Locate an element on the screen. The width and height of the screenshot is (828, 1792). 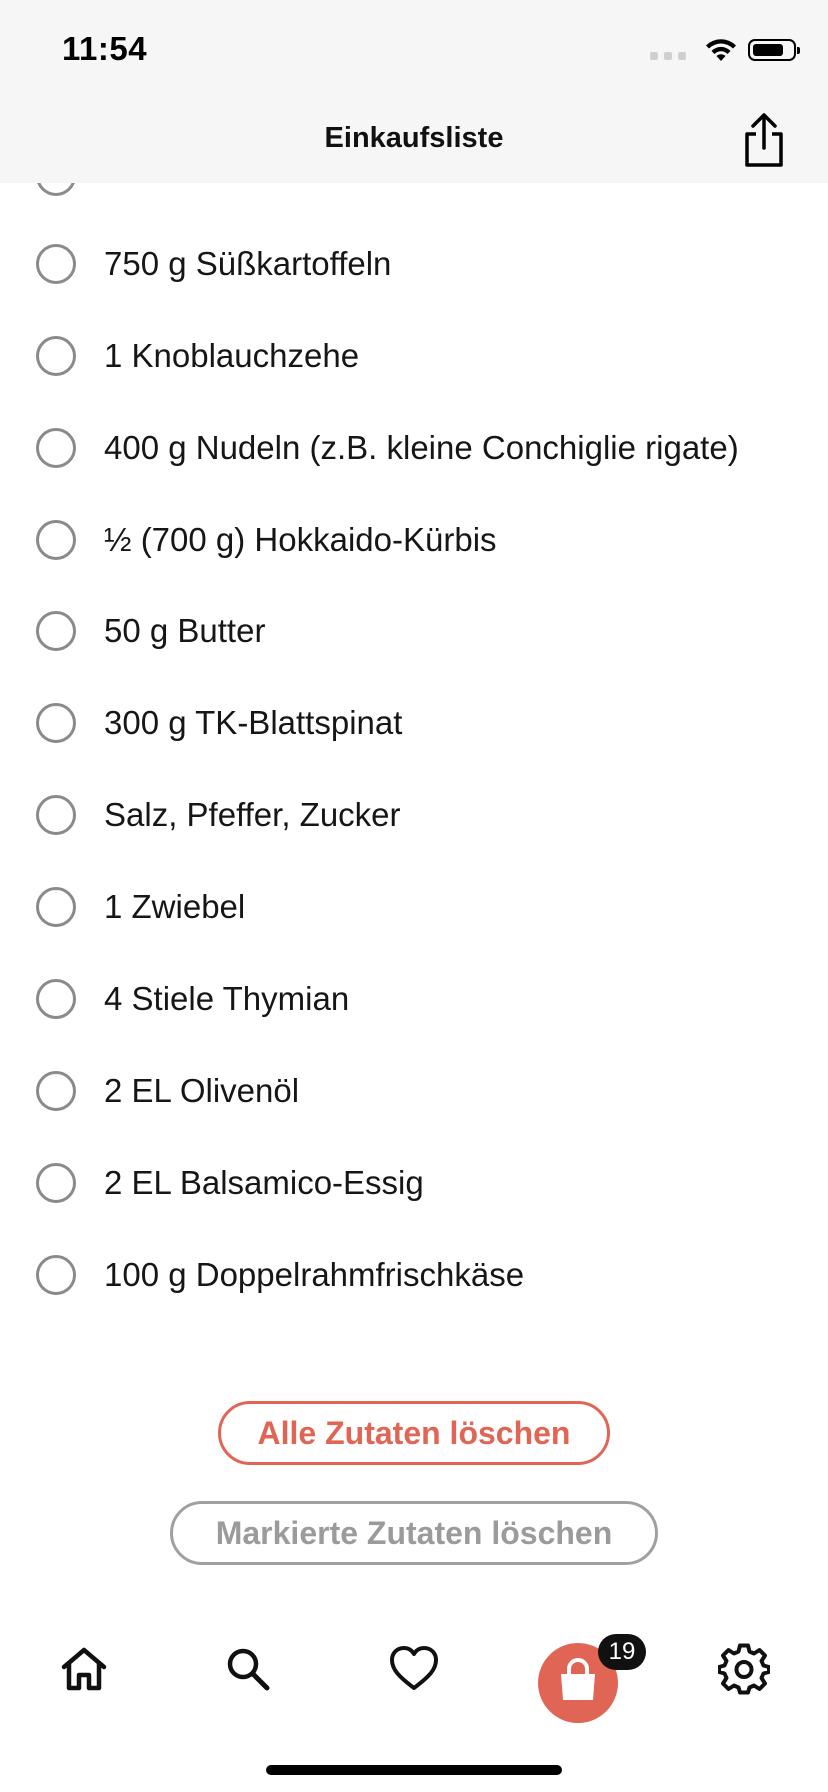
page-title: Einkaufsliste is located at coordinates (414, 138).